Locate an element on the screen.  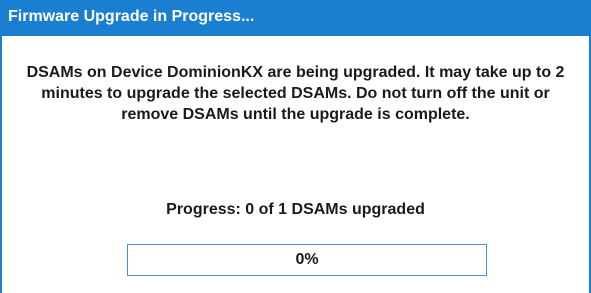
progress-status-text: Progress: 0 of 1 DSAMs upgraded is located at coordinates (295, 209).